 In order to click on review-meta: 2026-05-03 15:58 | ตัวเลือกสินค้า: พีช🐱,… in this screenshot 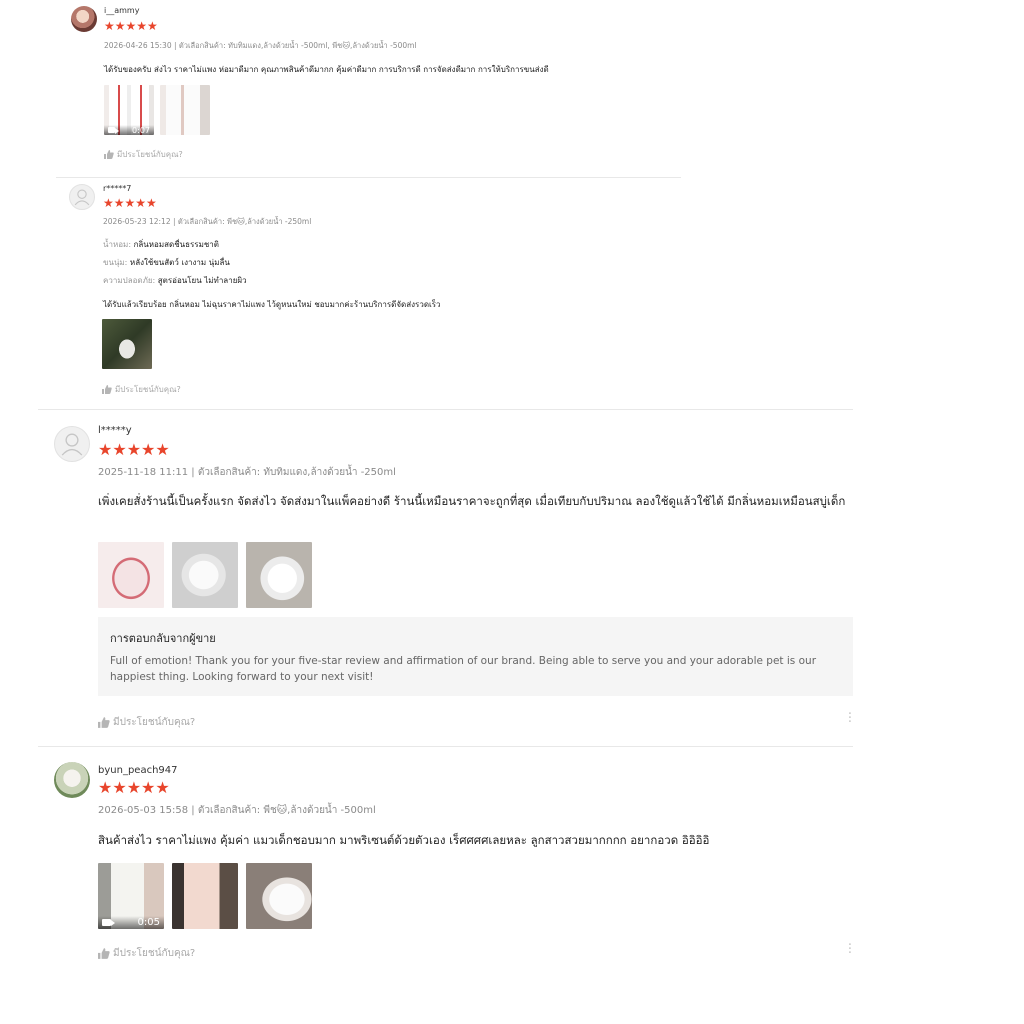, I will do `click(237, 810)`.